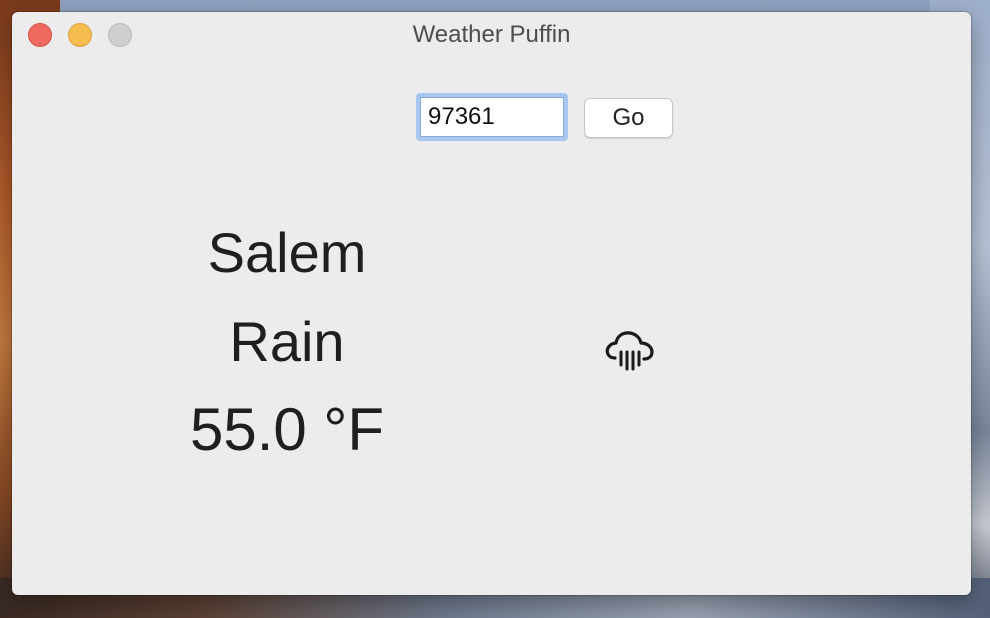  What do you see at coordinates (287, 429) in the screenshot?
I see `temperature-readout: 55.0 °F` at bounding box center [287, 429].